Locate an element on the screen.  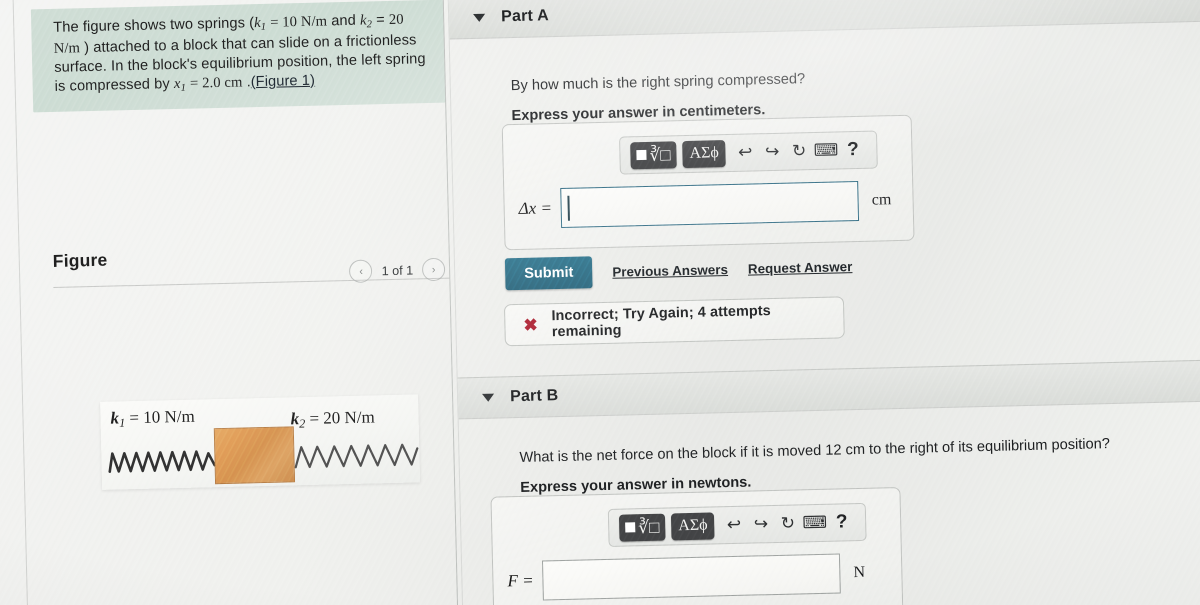
request-answer-link: Request Answer is located at coordinates (800, 267).